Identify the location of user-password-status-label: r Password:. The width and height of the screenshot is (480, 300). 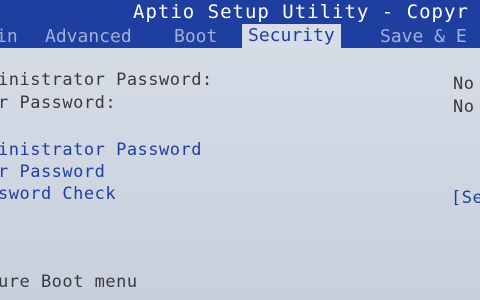
(58, 103).